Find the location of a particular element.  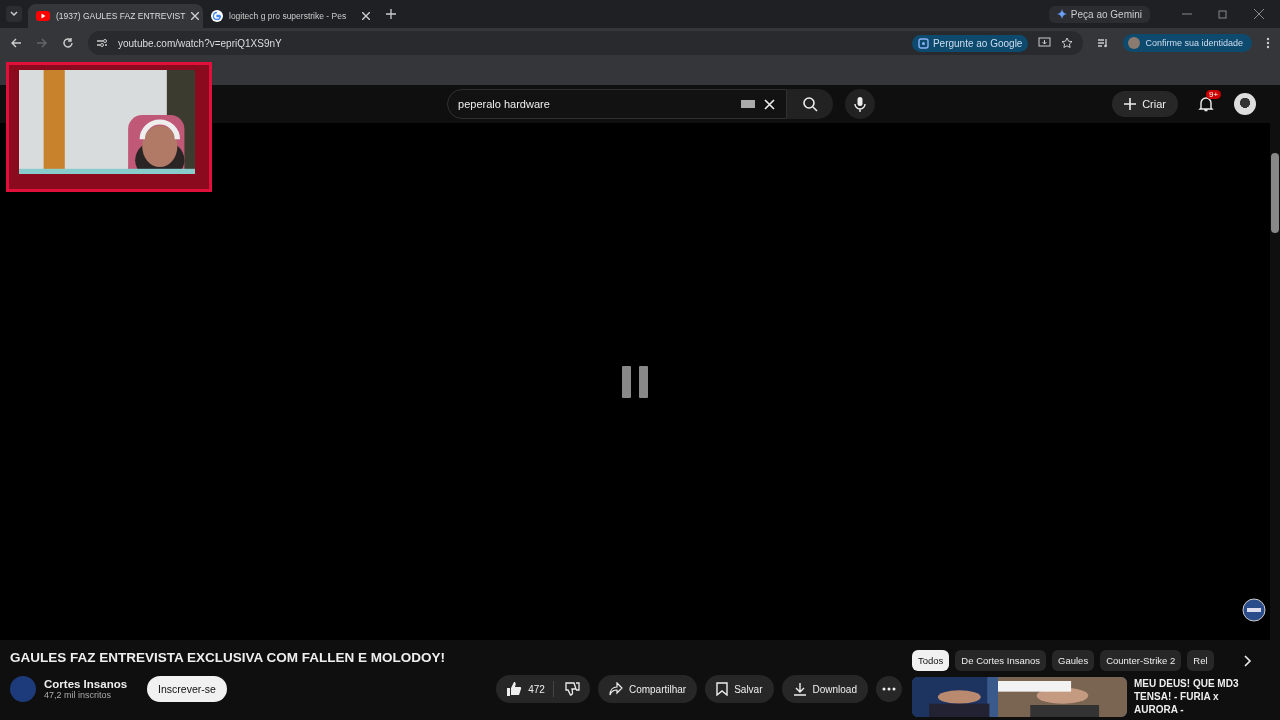

subscribe-button: Inscrever-se is located at coordinates (187, 689).